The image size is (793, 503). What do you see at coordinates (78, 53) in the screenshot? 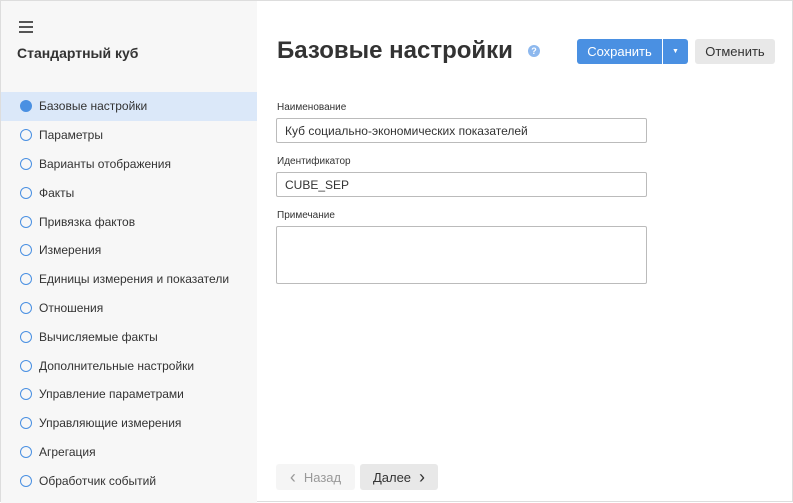
I see `sidebar-title: Стандартный куб` at bounding box center [78, 53].